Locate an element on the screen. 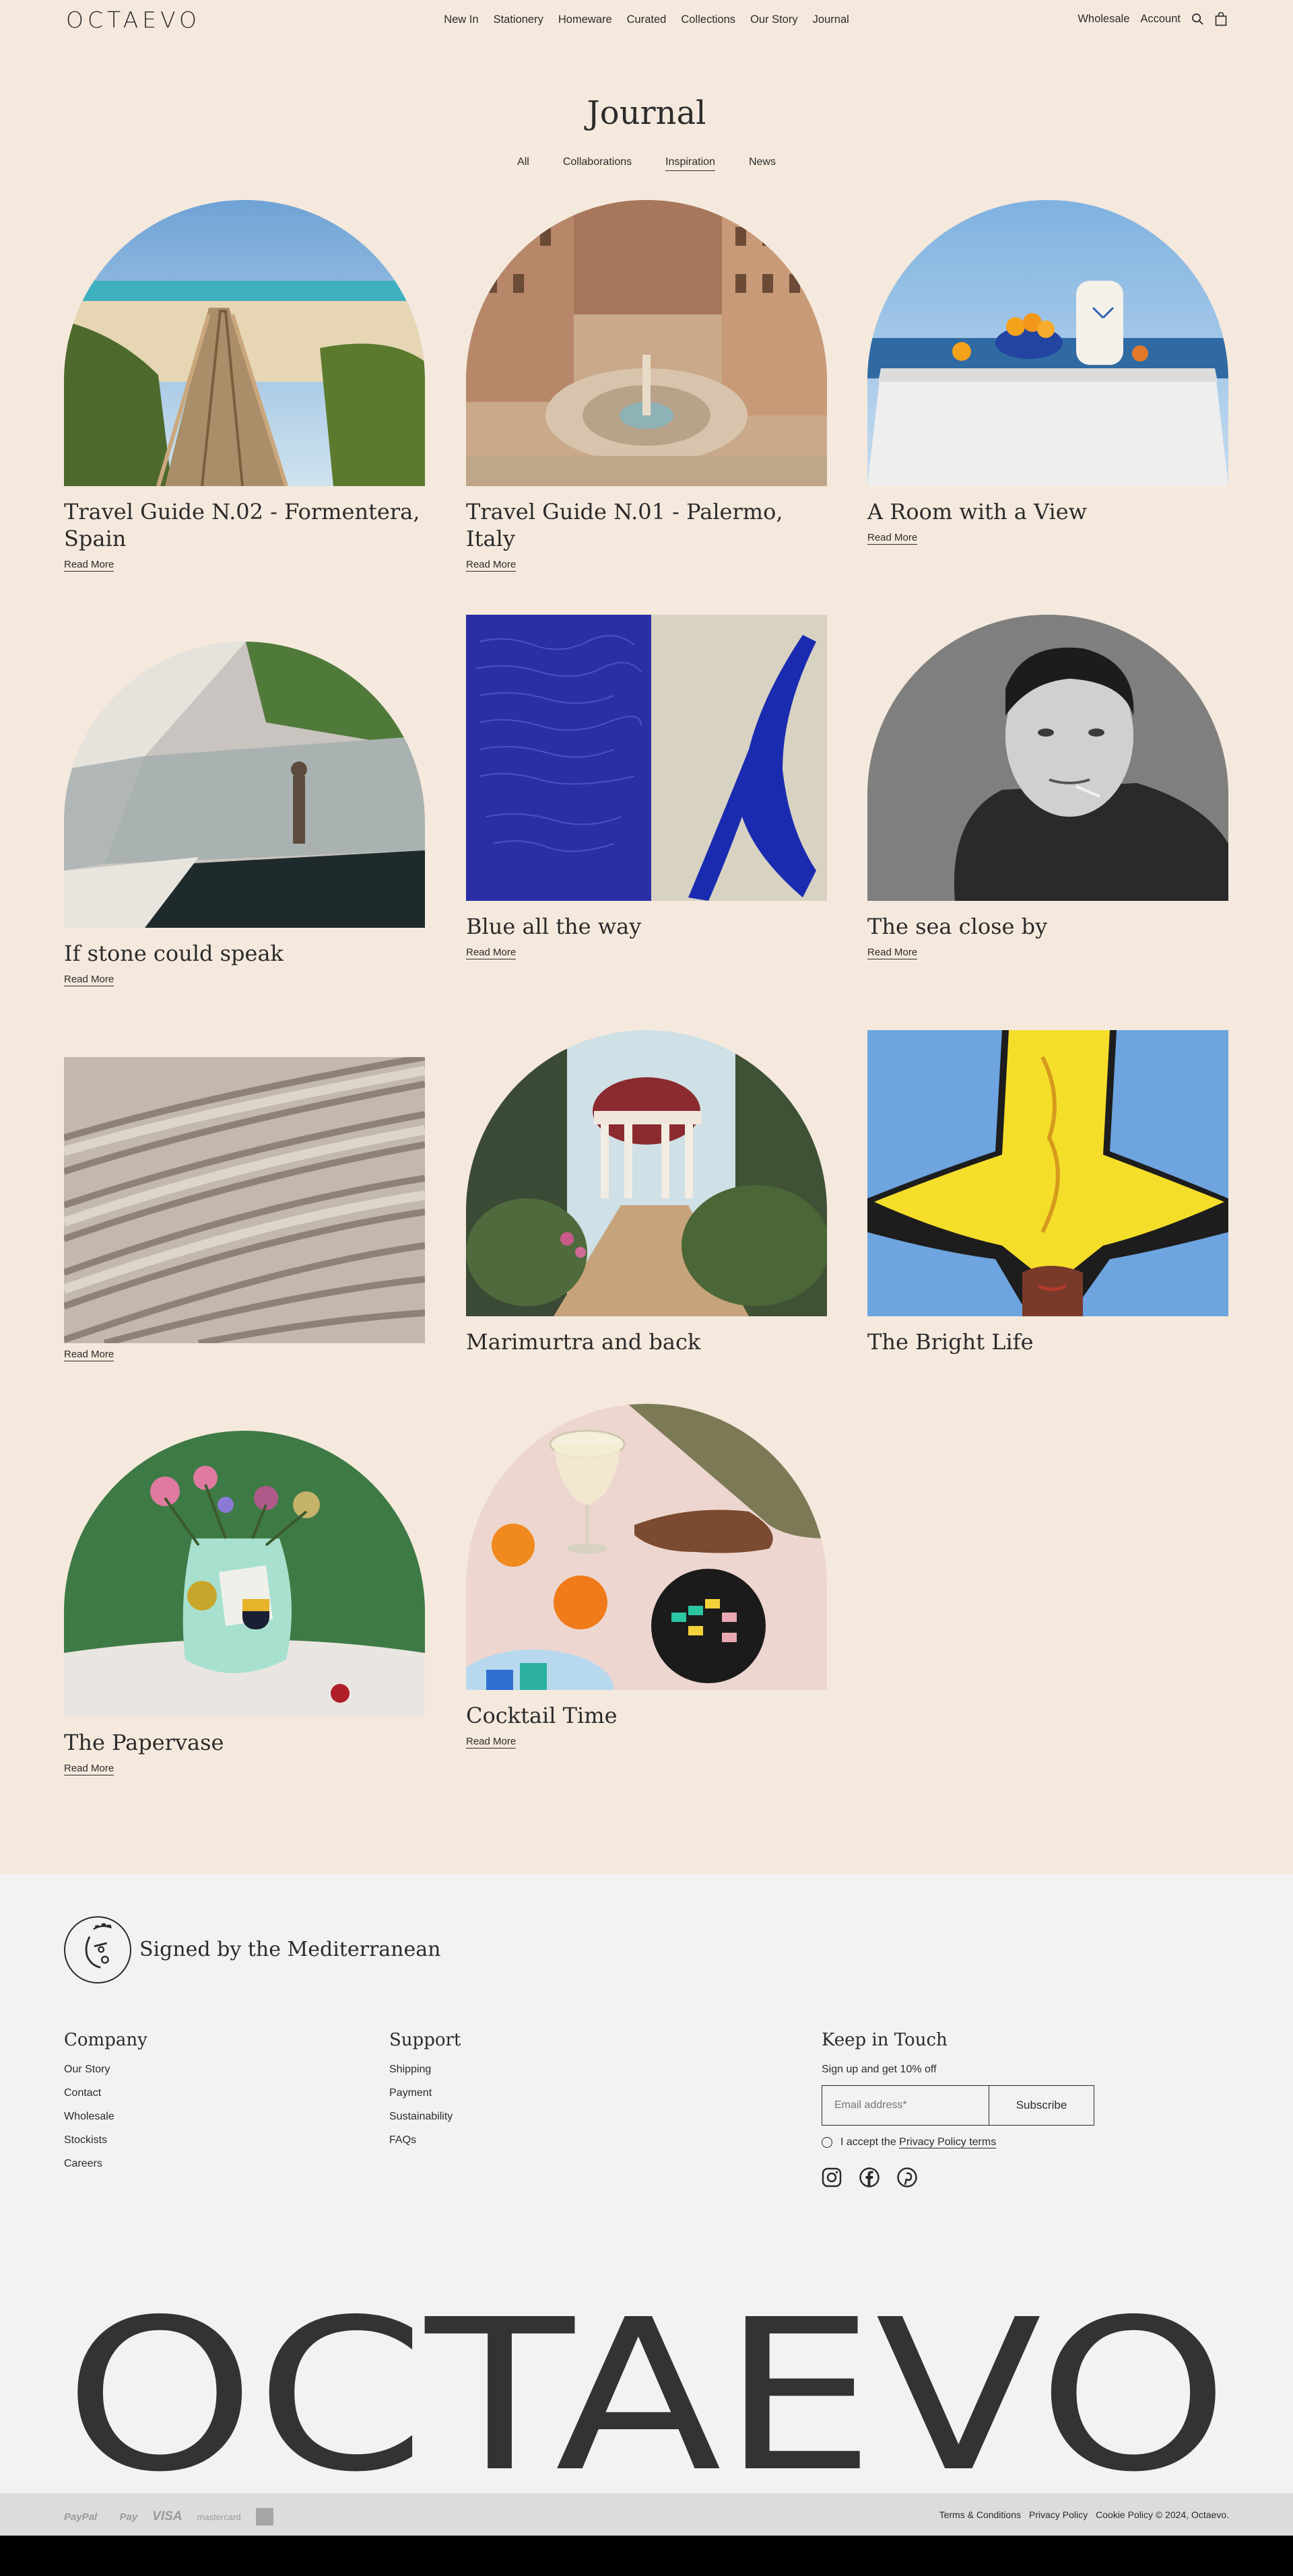 Image resolution: width=1293 pixels, height=2576 pixels. nav-curated: Curated is located at coordinates (647, 19).